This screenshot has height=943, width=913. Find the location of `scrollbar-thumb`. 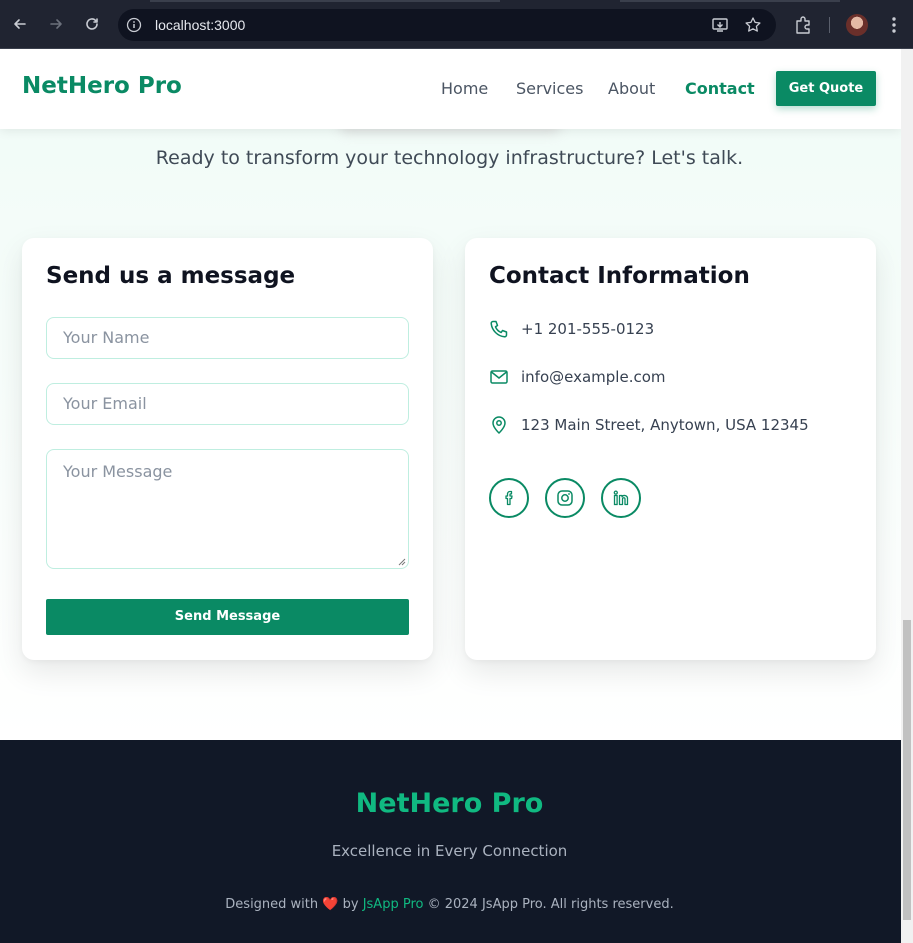

scrollbar-thumb is located at coordinates (907, 770).